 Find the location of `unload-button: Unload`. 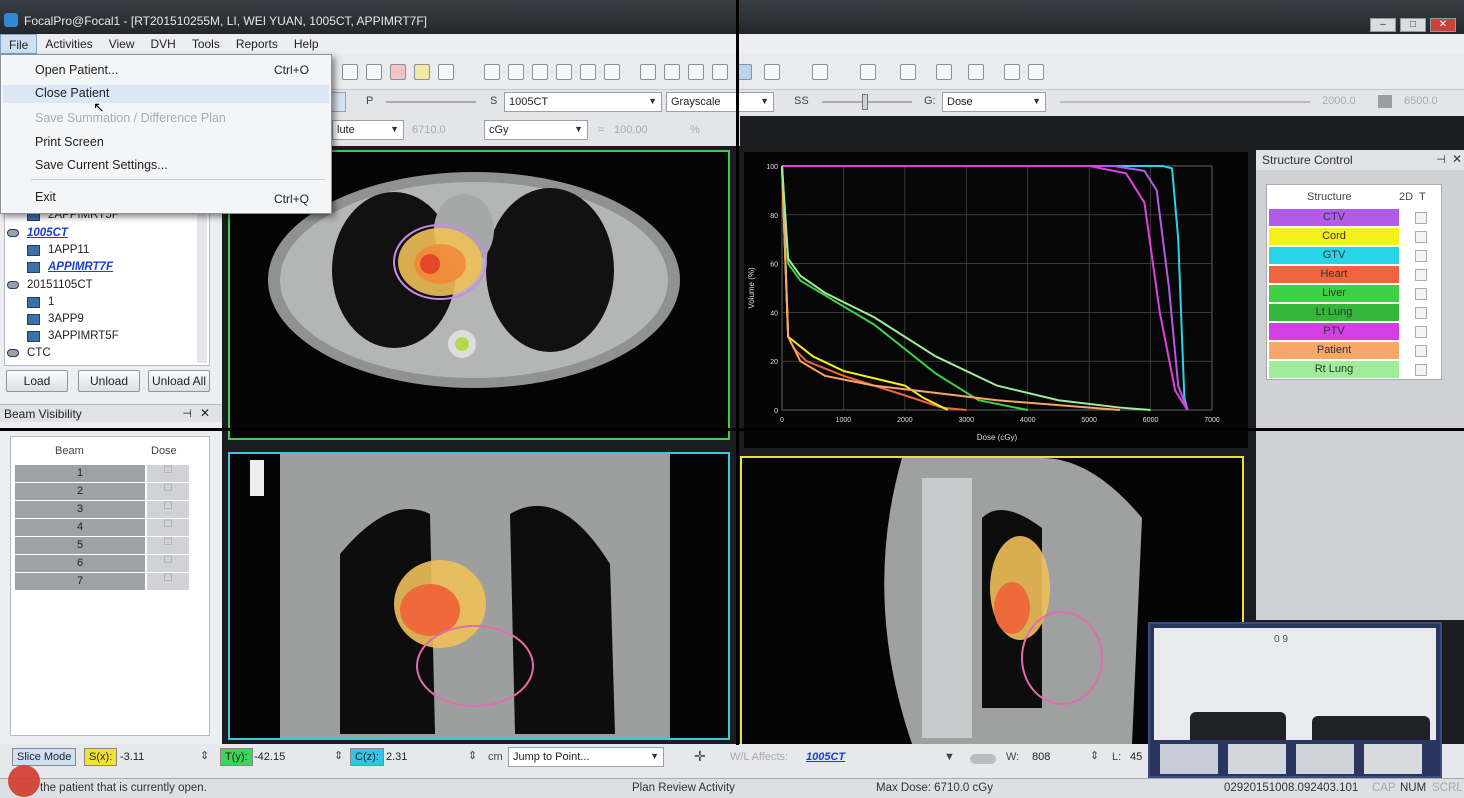

unload-button: Unload is located at coordinates (109, 381).